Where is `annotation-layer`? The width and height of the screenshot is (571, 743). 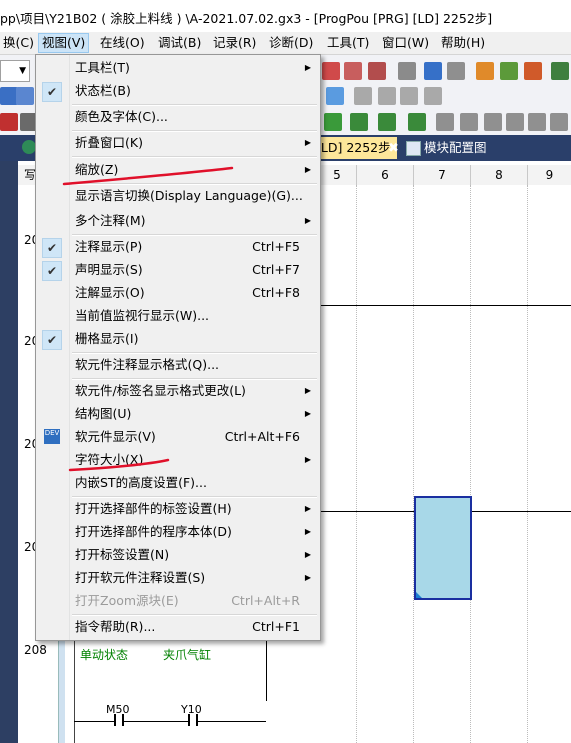
annotation-layer is located at coordinates (148, 319).